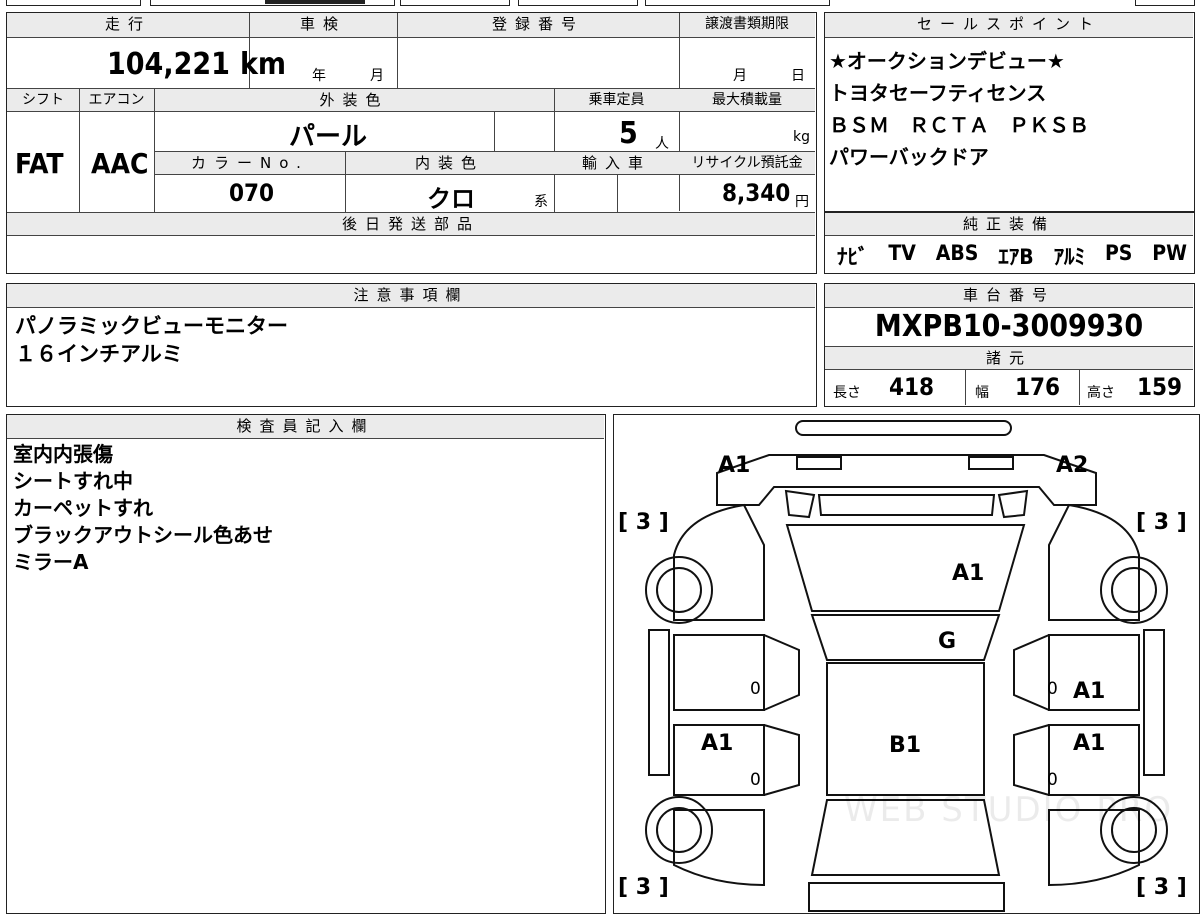 This screenshot has height=915, width=1200. What do you see at coordinates (801, 137) in the screenshot?
I see `max-load-unit: kg` at bounding box center [801, 137].